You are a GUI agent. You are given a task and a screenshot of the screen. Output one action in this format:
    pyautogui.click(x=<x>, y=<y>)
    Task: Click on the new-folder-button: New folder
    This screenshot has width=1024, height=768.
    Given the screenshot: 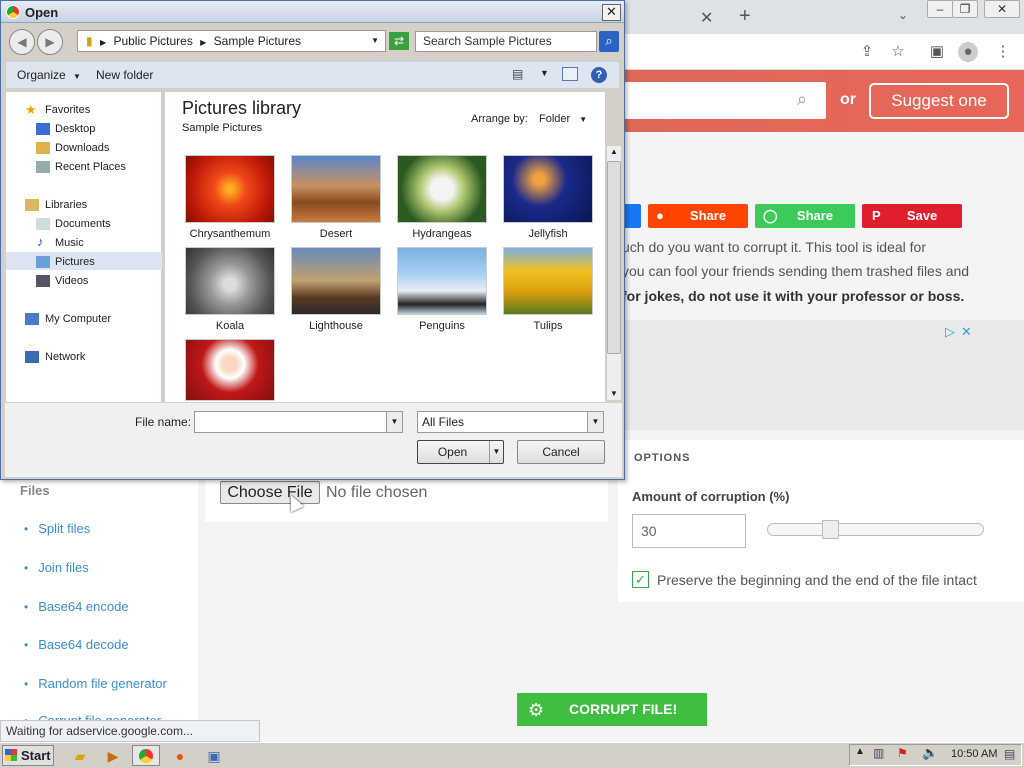 What is the action you would take?
    pyautogui.click(x=124, y=75)
    